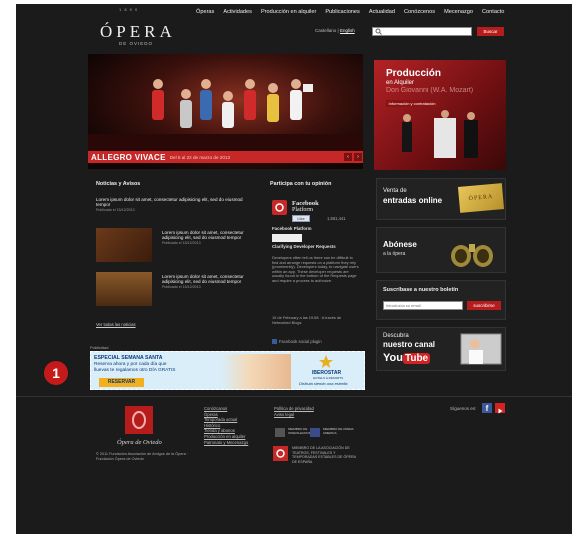 This screenshot has width=586, height=535. I want to click on newsletter-subscribe-button: suscribirse, so click(484, 305).